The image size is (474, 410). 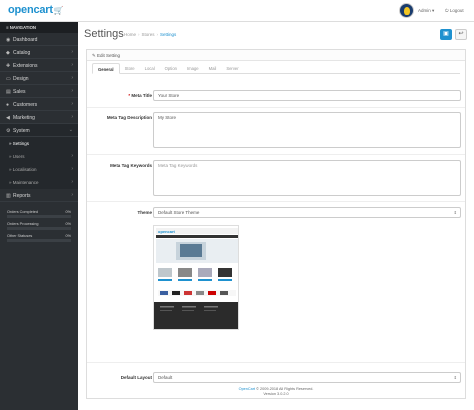 What do you see at coordinates (193, 68) in the screenshot?
I see `tab-image: Image` at bounding box center [193, 68].